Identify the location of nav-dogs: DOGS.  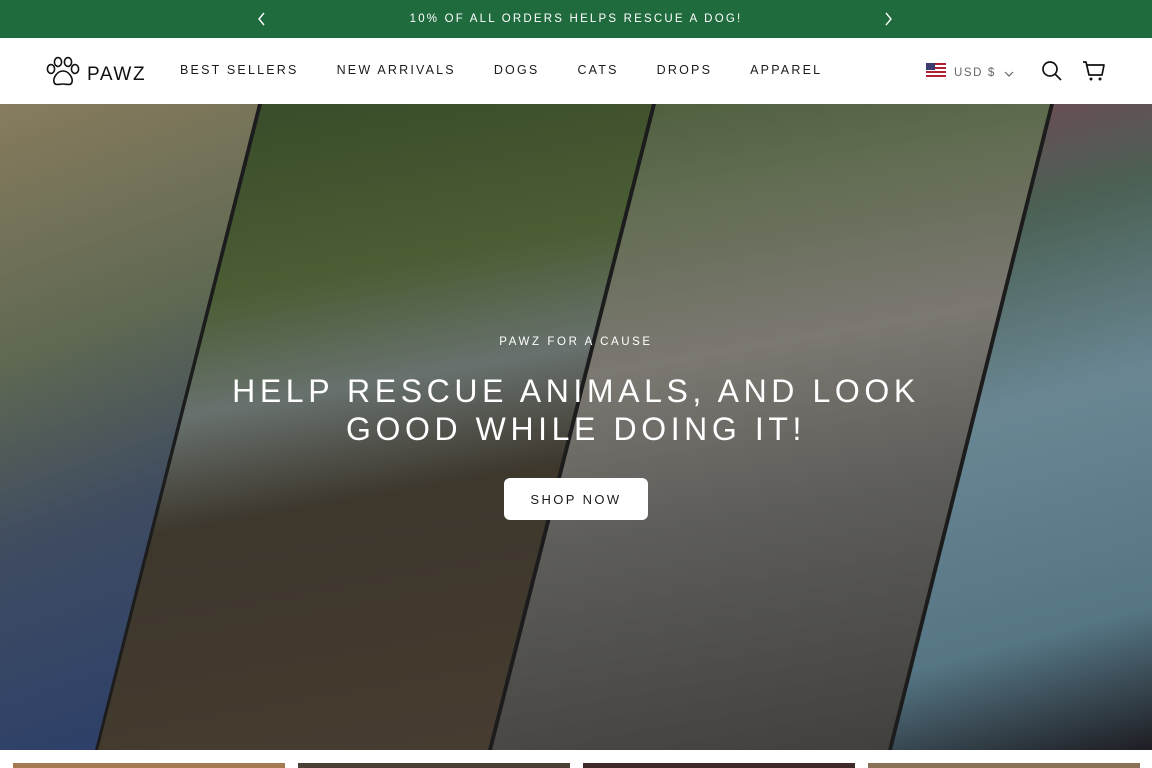
(517, 70).